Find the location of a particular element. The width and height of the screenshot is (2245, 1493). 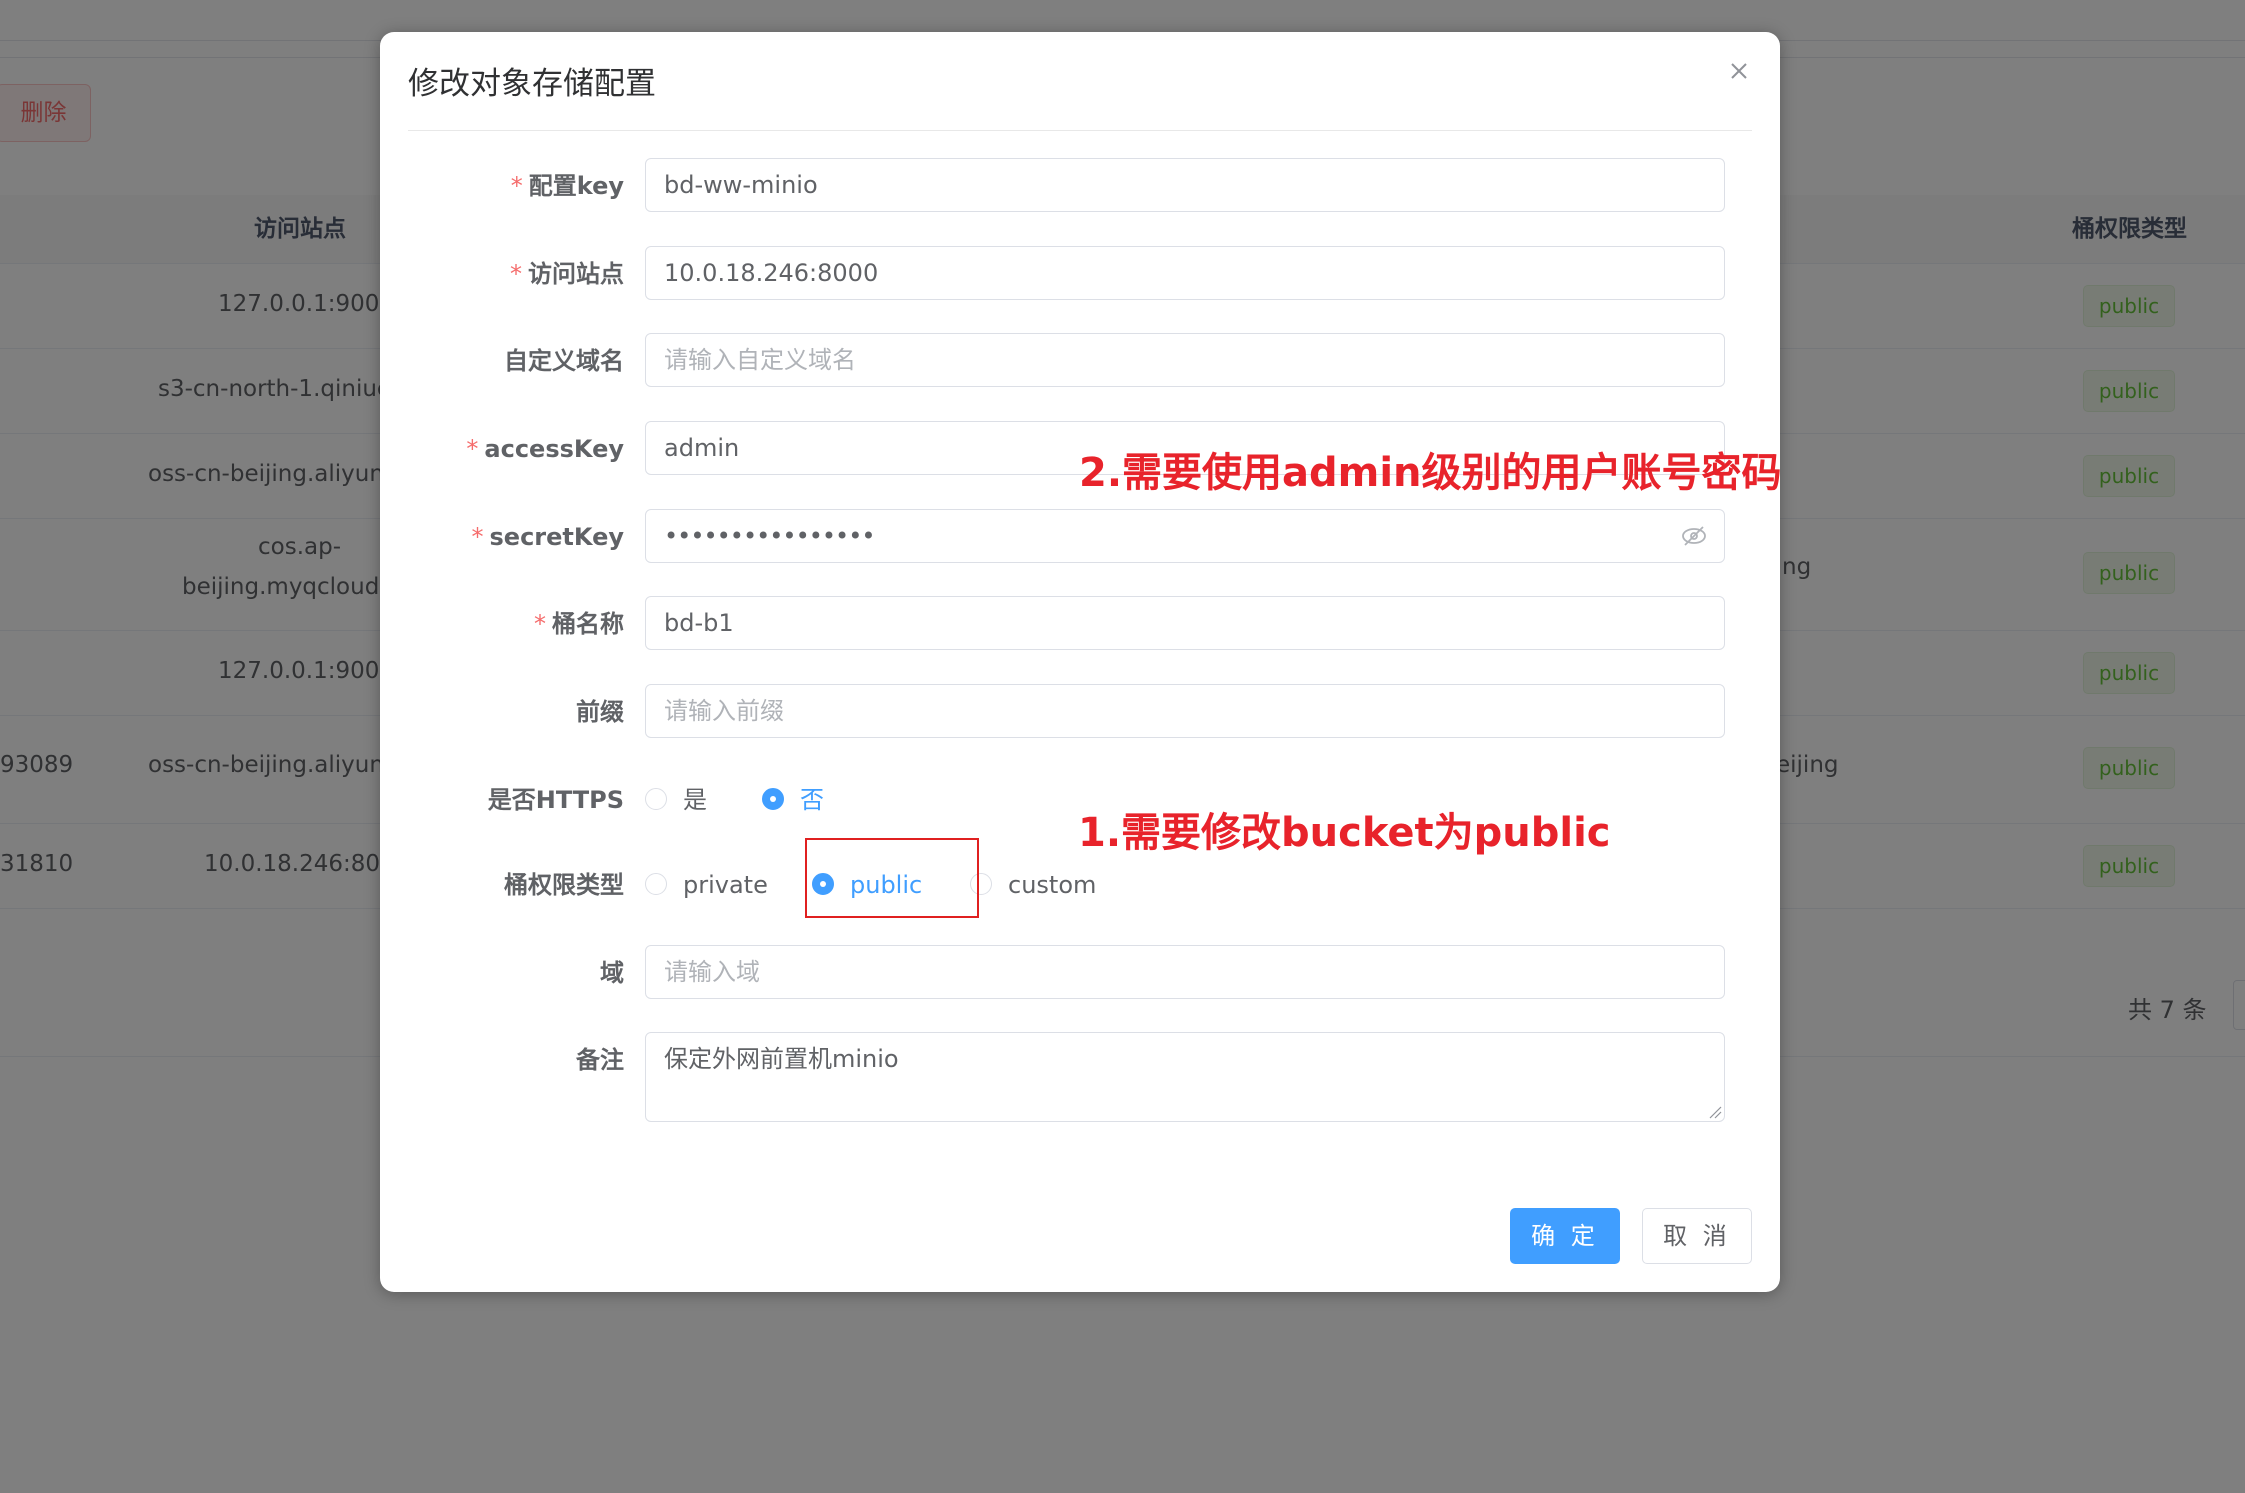

bucket-name-input: bd-b1 is located at coordinates (1185, 623).